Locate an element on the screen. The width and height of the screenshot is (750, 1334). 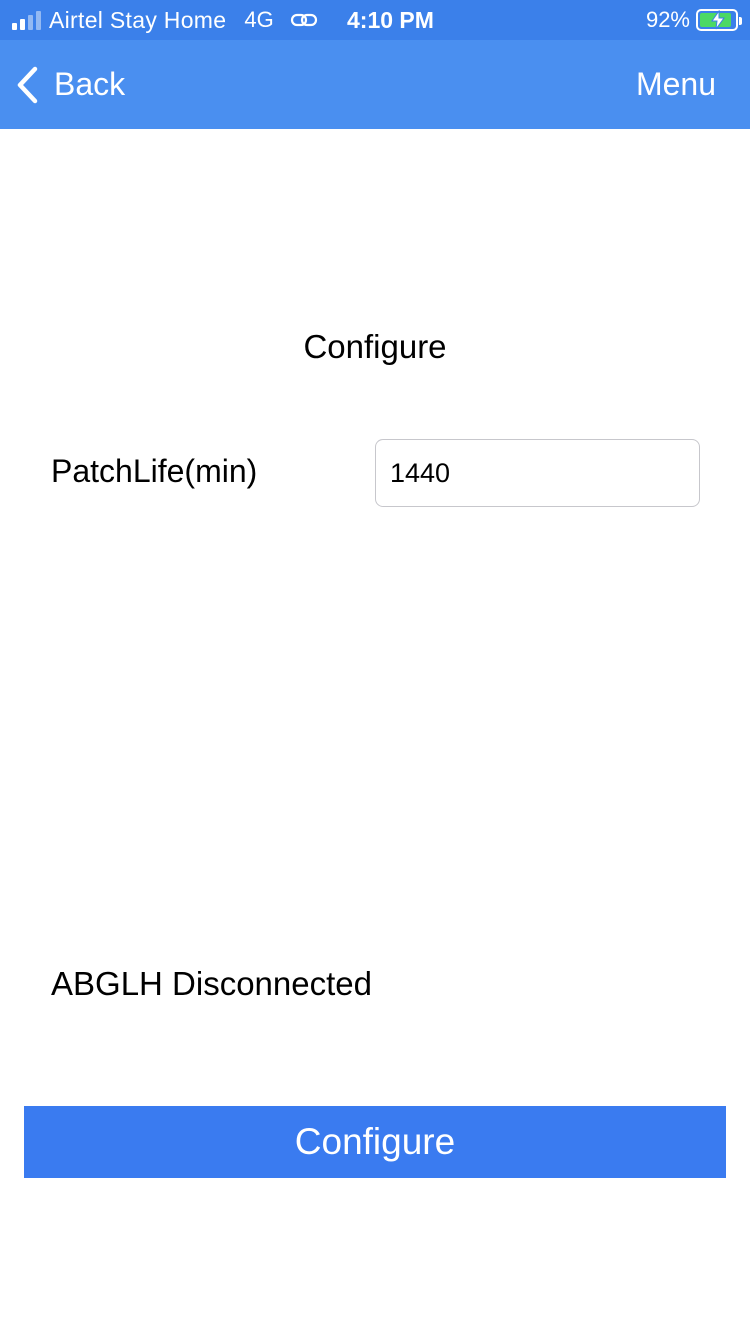
battery-charging-icon is located at coordinates (719, 20).